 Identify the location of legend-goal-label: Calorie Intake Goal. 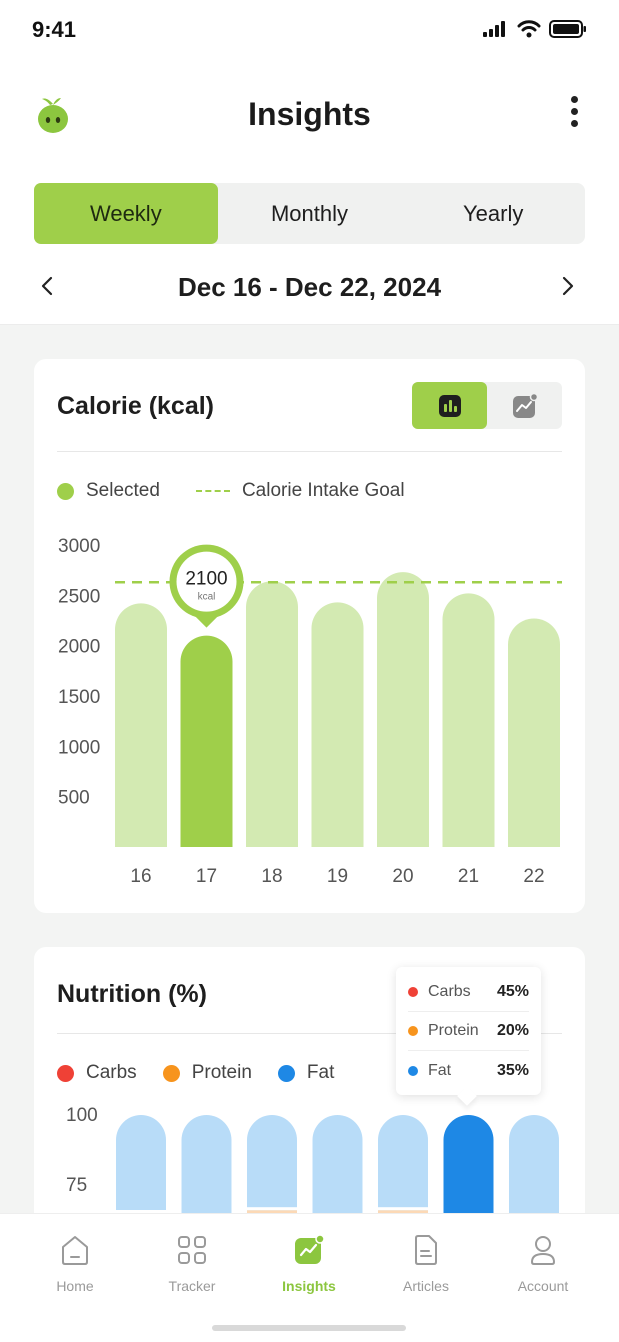
(323, 490).